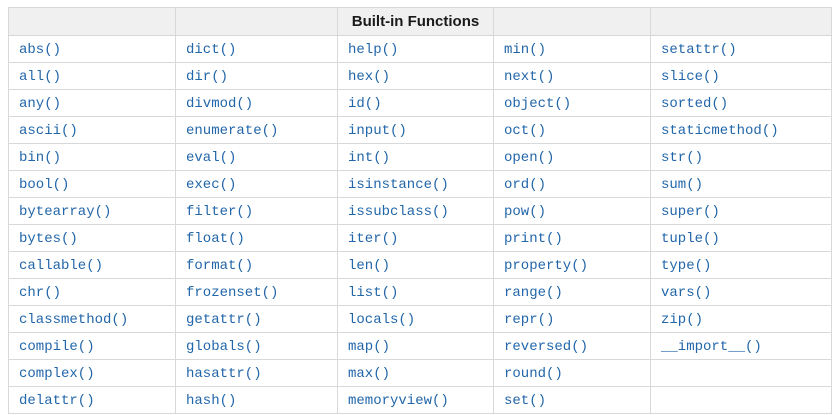 The height and width of the screenshot is (415, 839). What do you see at coordinates (61, 266) in the screenshot?
I see `function-link: callable()` at bounding box center [61, 266].